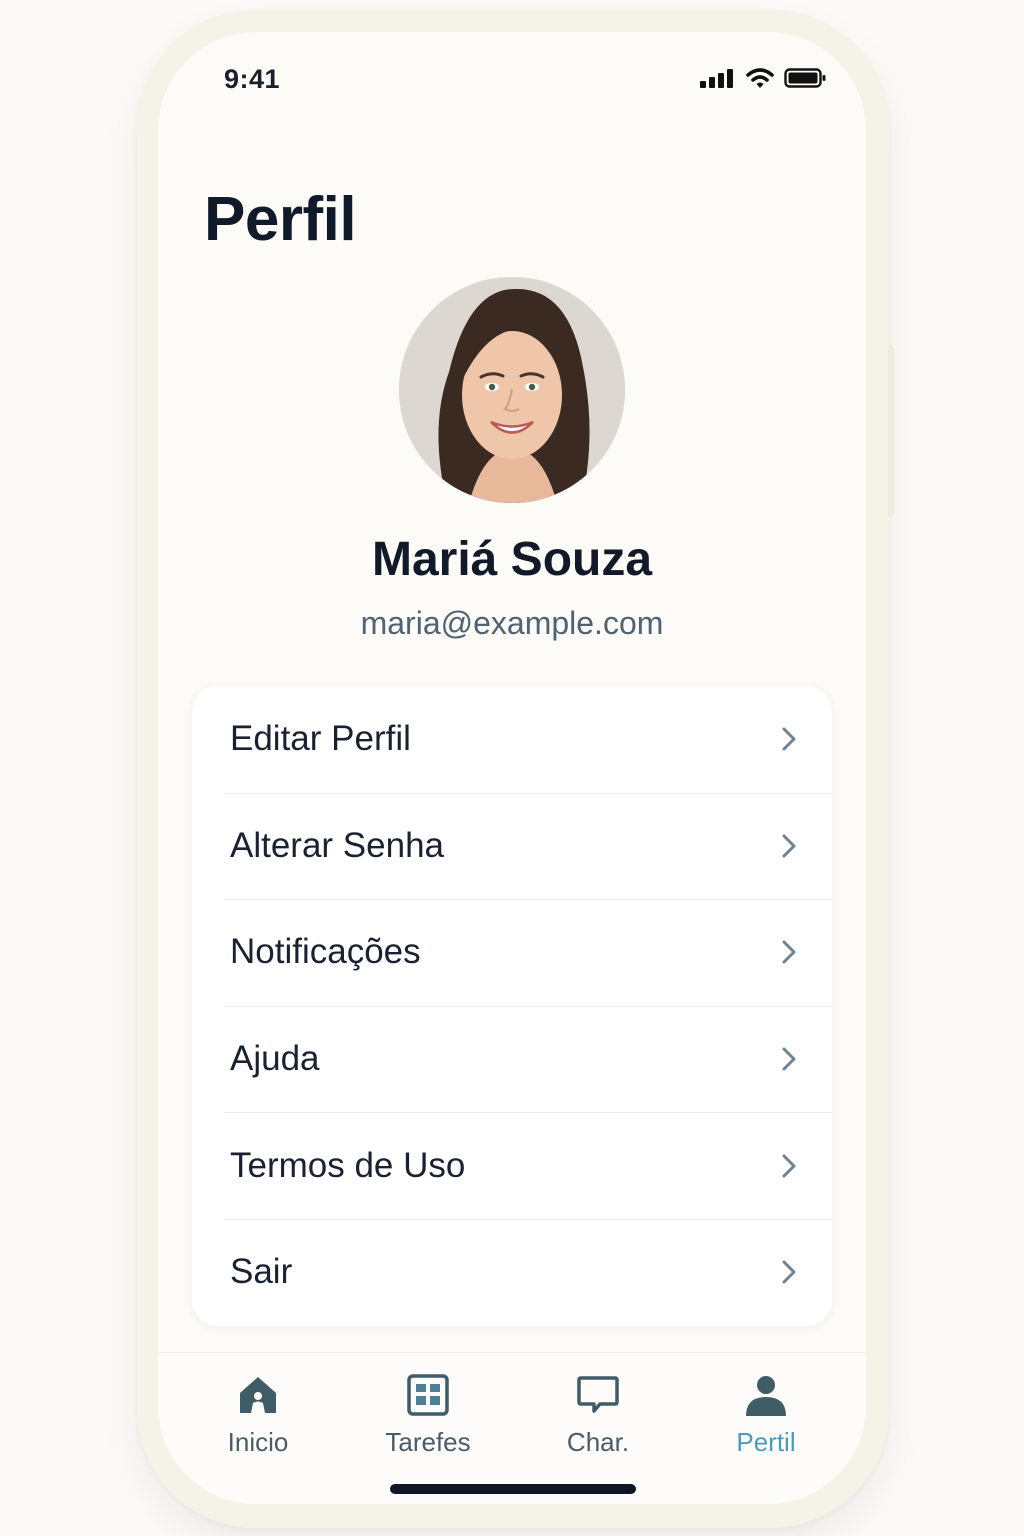 This screenshot has width=1024, height=1536. Describe the element at coordinates (428, 1395) in the screenshot. I see `tasks-icon` at that location.